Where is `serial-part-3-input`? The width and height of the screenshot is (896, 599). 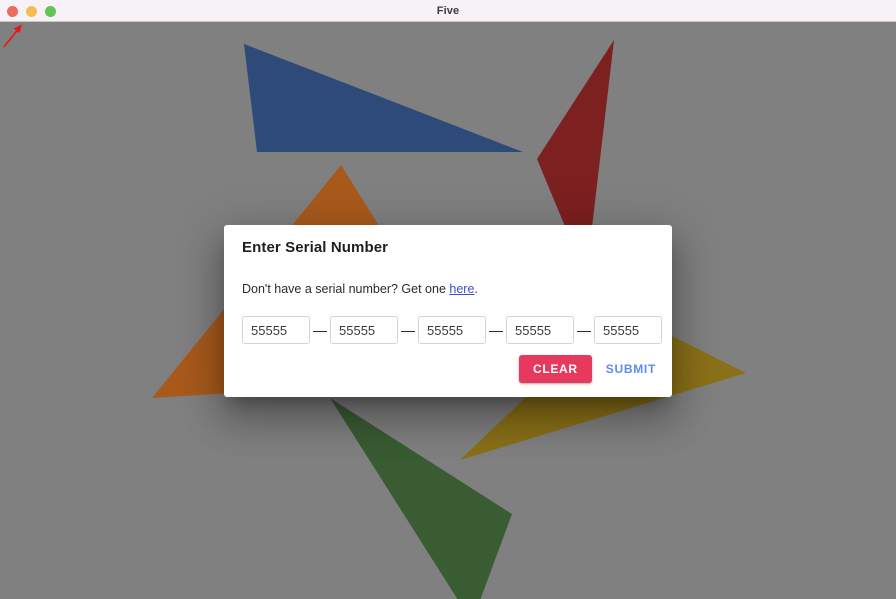 serial-part-3-input is located at coordinates (452, 330).